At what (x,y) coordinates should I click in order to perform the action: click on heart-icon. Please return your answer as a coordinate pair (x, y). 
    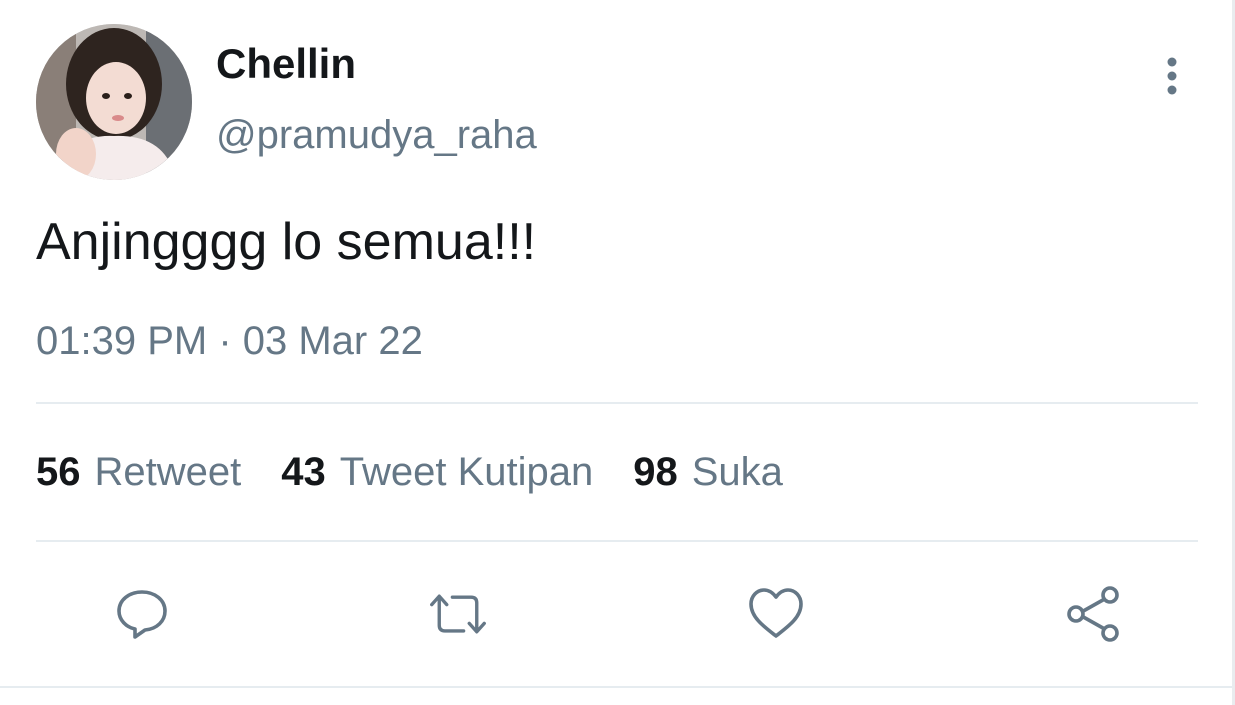
    Looking at the image, I should click on (776, 613).